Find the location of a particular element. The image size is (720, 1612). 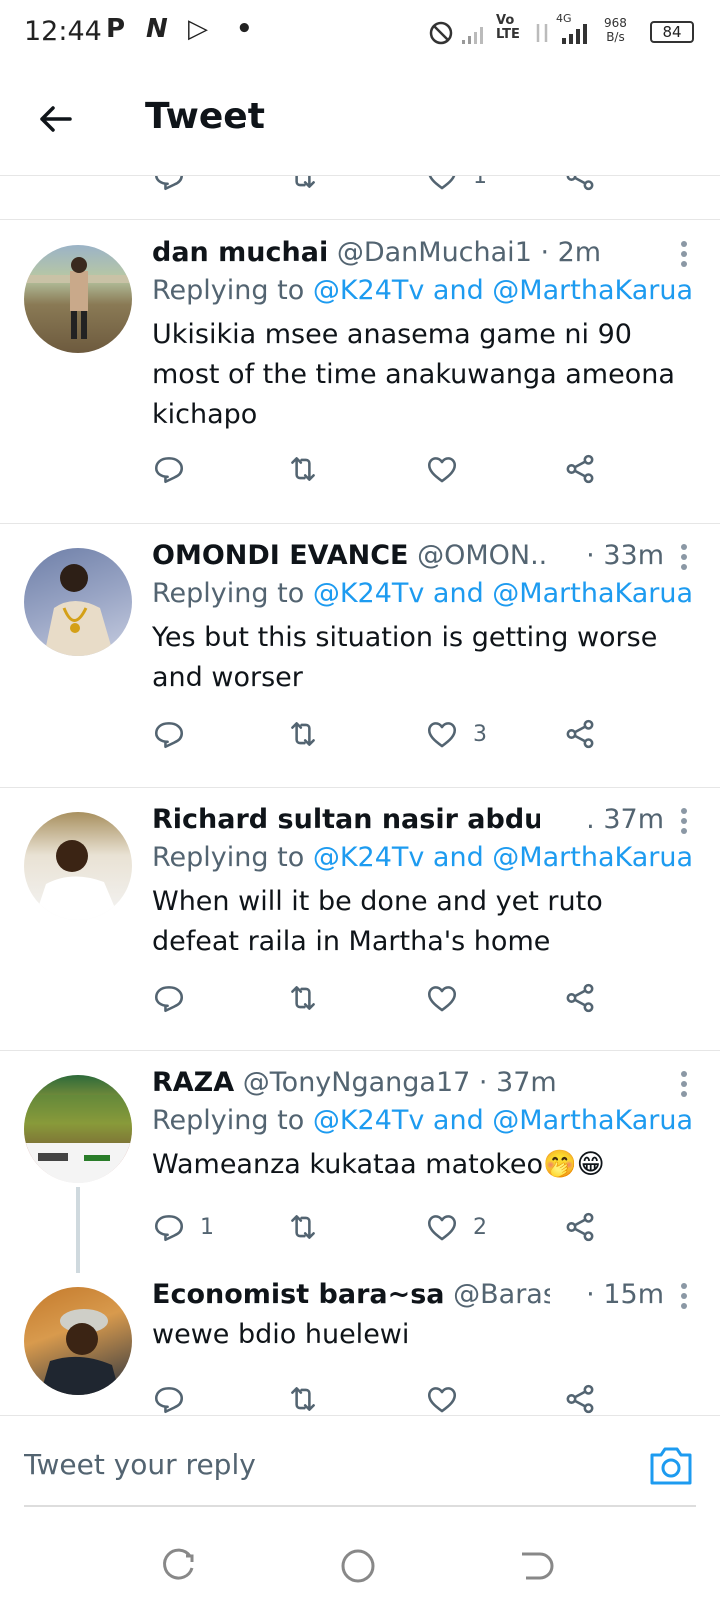

like-button: 3 is located at coordinates (456, 734).